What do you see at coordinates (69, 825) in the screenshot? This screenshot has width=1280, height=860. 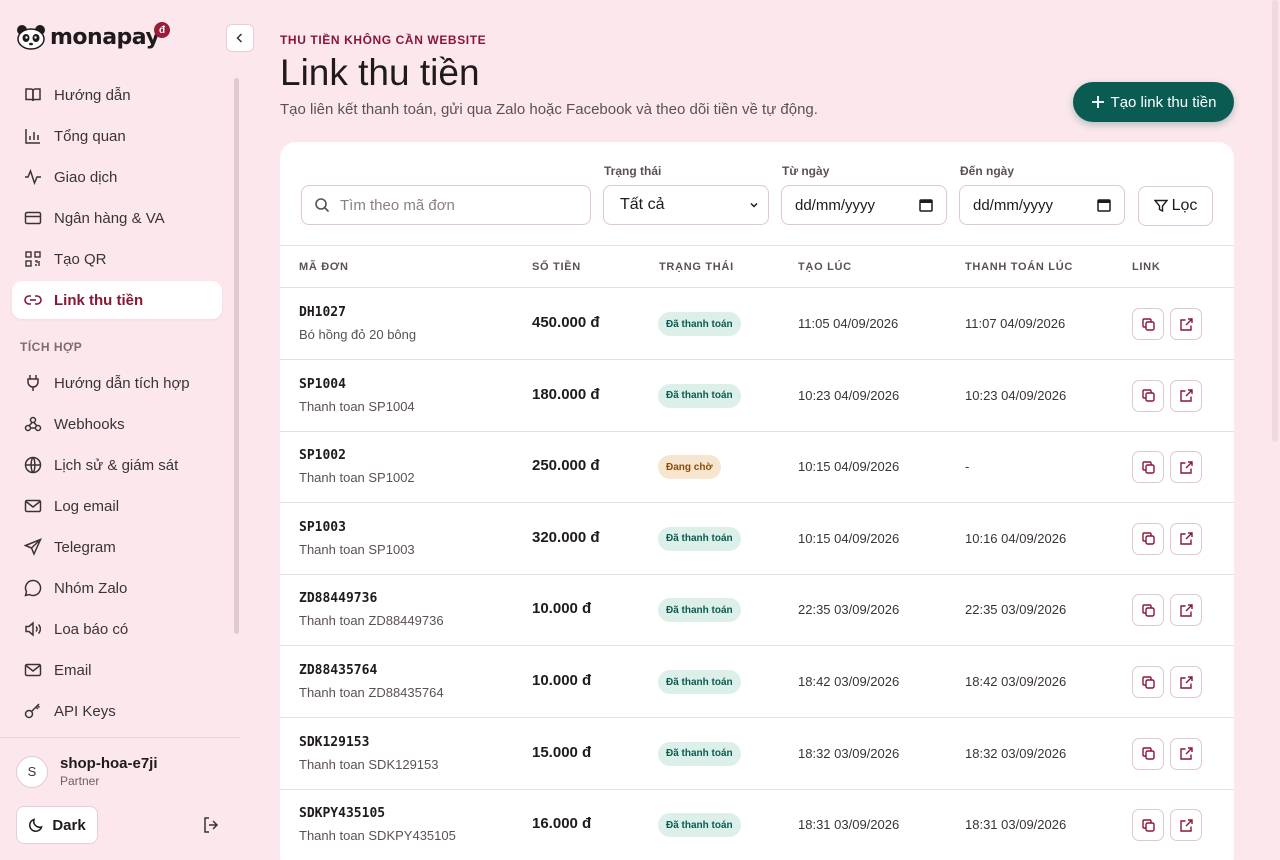 I see `dark-mode-label: Dark` at bounding box center [69, 825].